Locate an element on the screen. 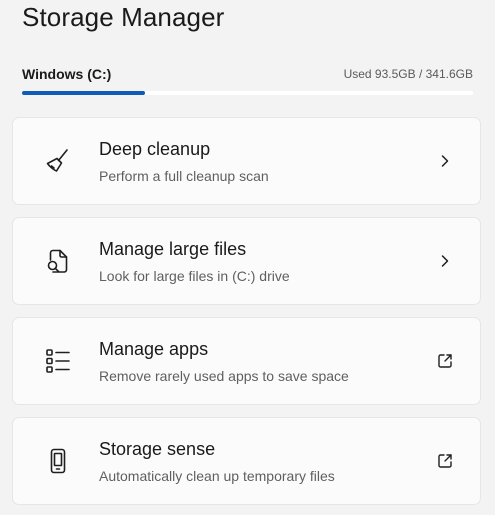  file-search-icon is located at coordinates (58, 261).